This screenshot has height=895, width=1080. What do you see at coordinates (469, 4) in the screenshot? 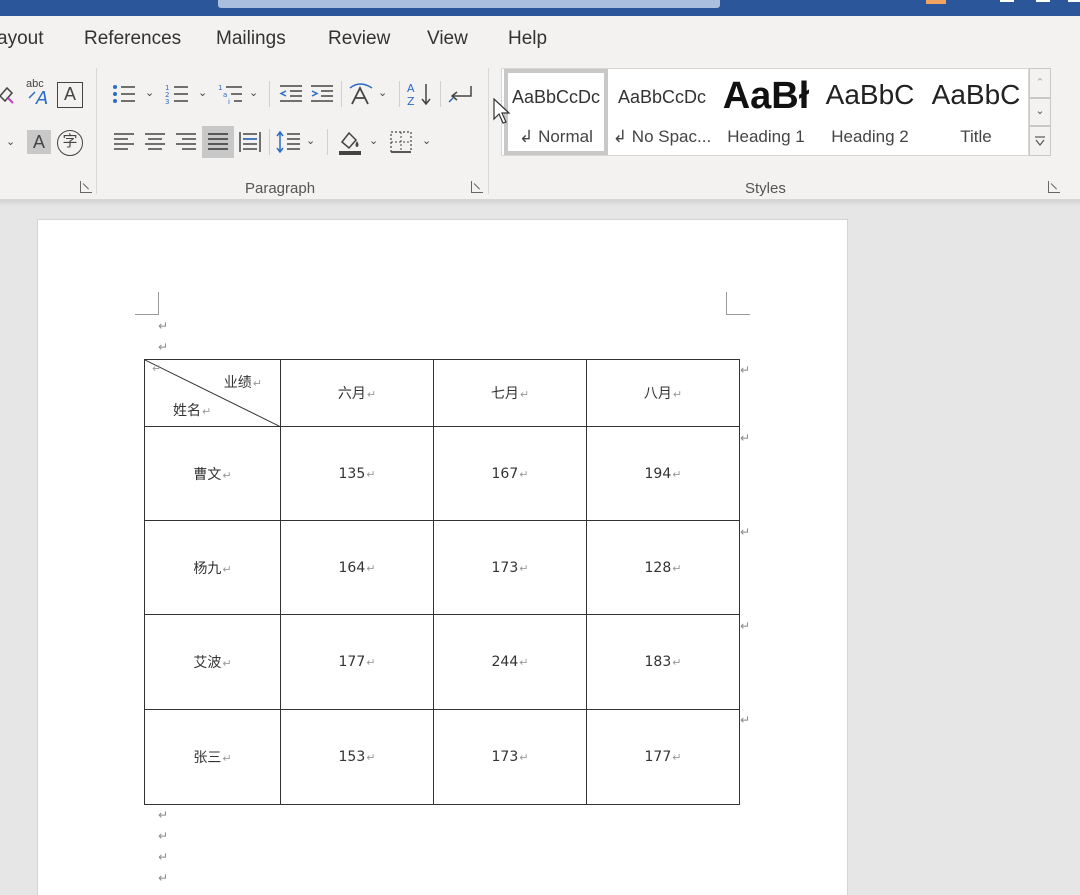
I see `search-box` at bounding box center [469, 4].